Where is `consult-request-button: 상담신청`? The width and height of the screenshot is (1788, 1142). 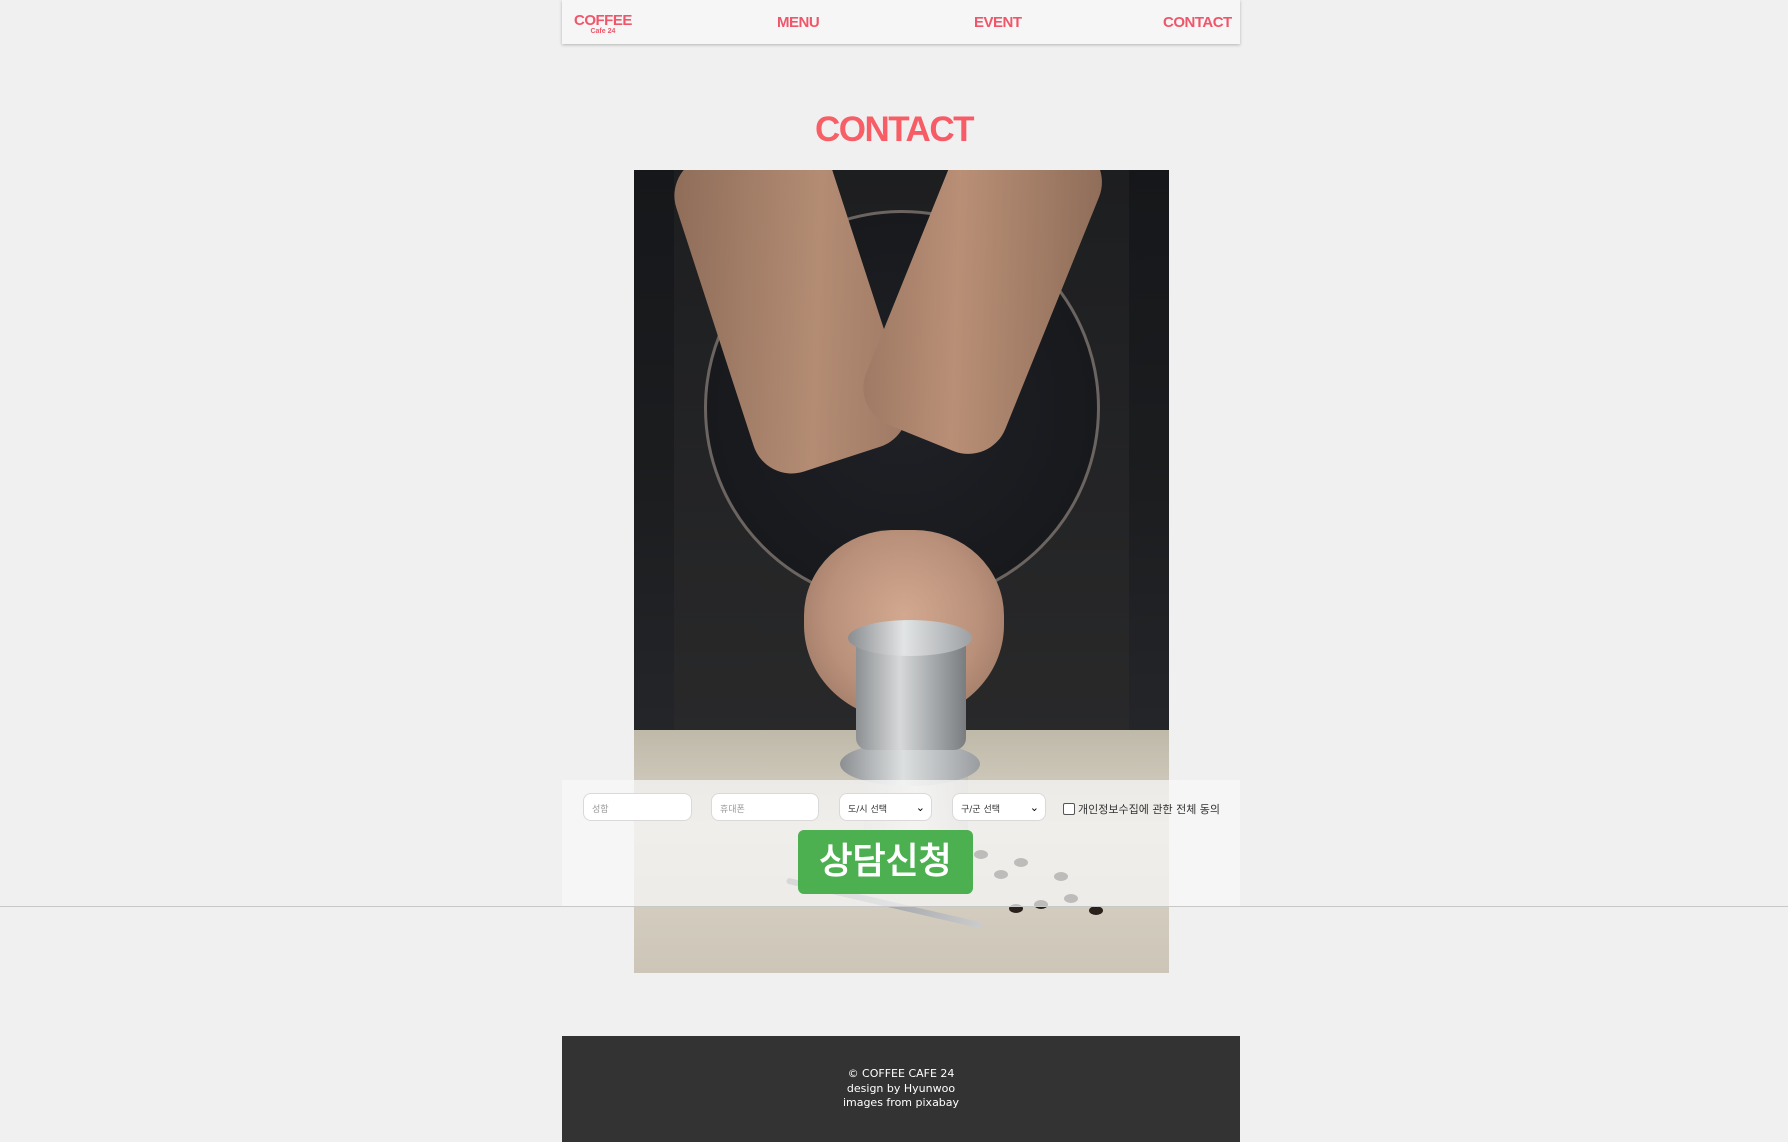 consult-request-button: 상담신청 is located at coordinates (885, 862).